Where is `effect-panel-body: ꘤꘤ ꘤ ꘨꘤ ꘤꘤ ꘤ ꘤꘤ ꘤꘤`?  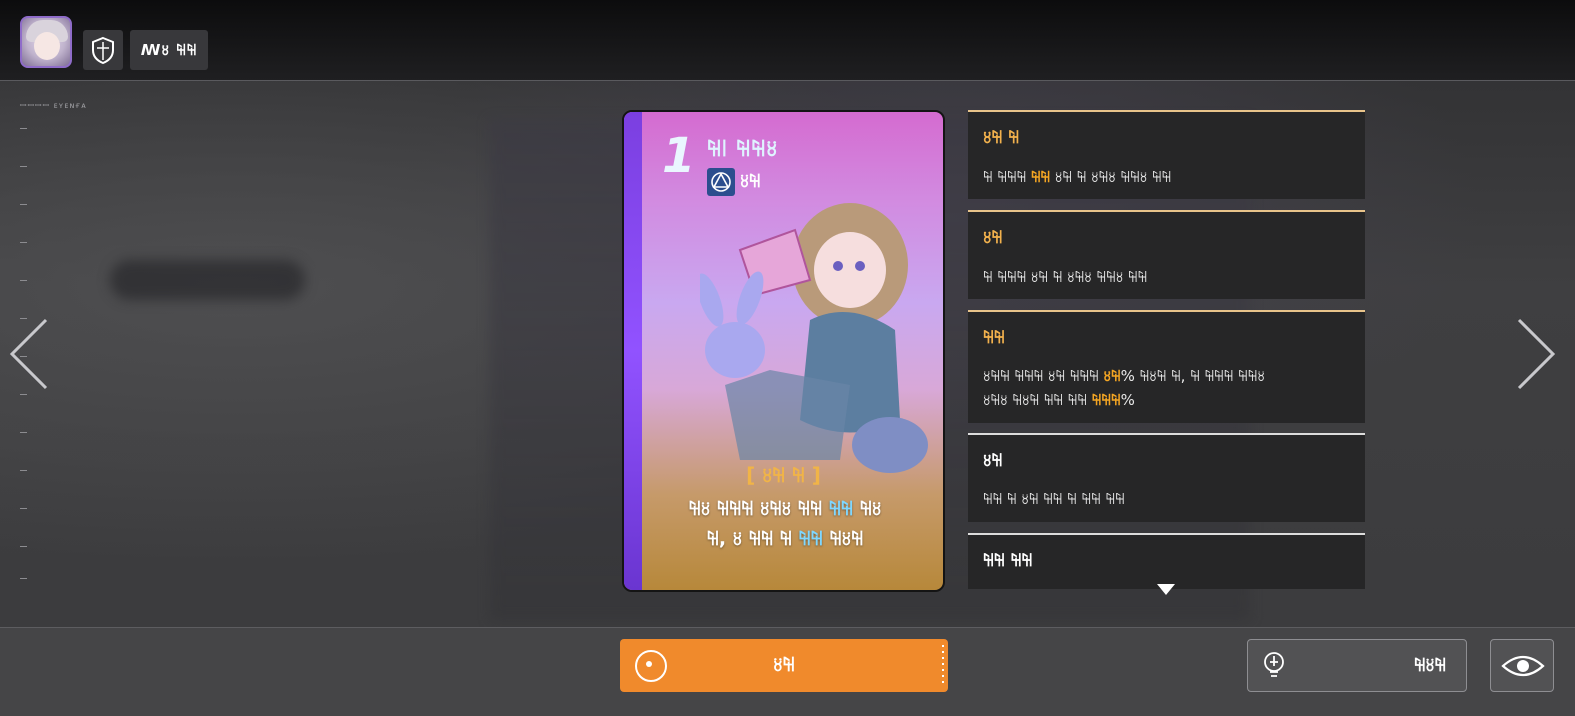 effect-panel-body: ꘤꘤ ꘤ ꘨꘤ ꘤꘤ ꘤ ꘤꘤ ꘤꘤ is located at coordinates (1054, 499).